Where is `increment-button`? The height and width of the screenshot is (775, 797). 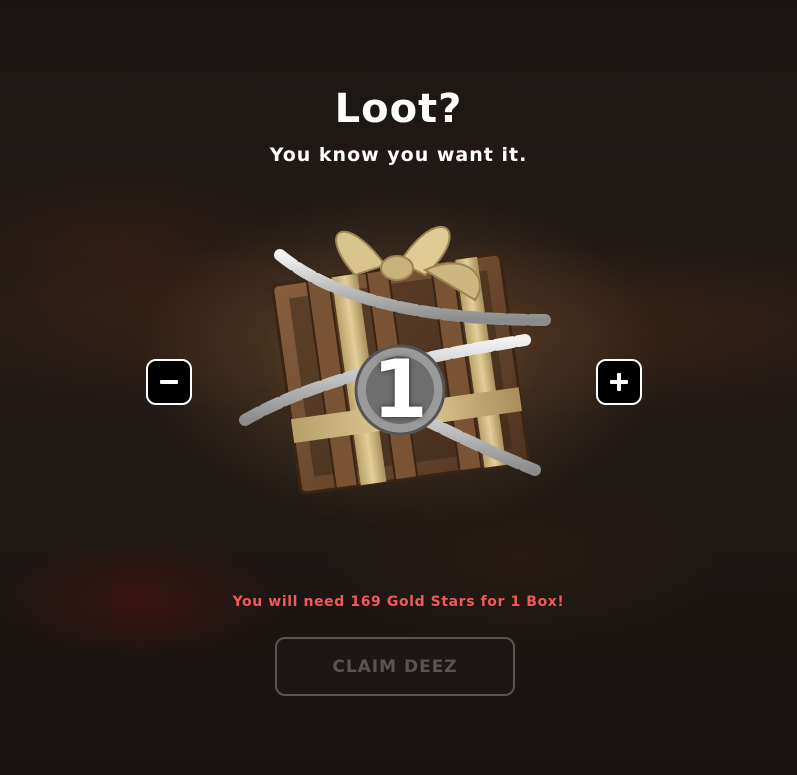 increment-button is located at coordinates (619, 382).